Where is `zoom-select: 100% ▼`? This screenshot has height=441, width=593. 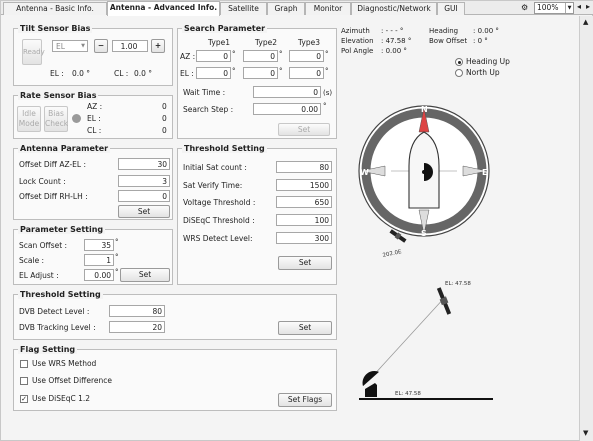
zoom-select: 100% ▼ is located at coordinates (554, 8).